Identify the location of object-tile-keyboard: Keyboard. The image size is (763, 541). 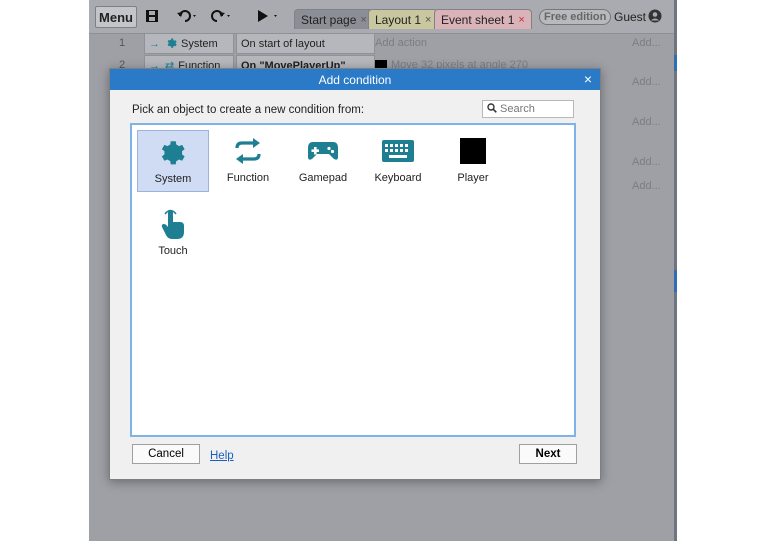
(398, 161).